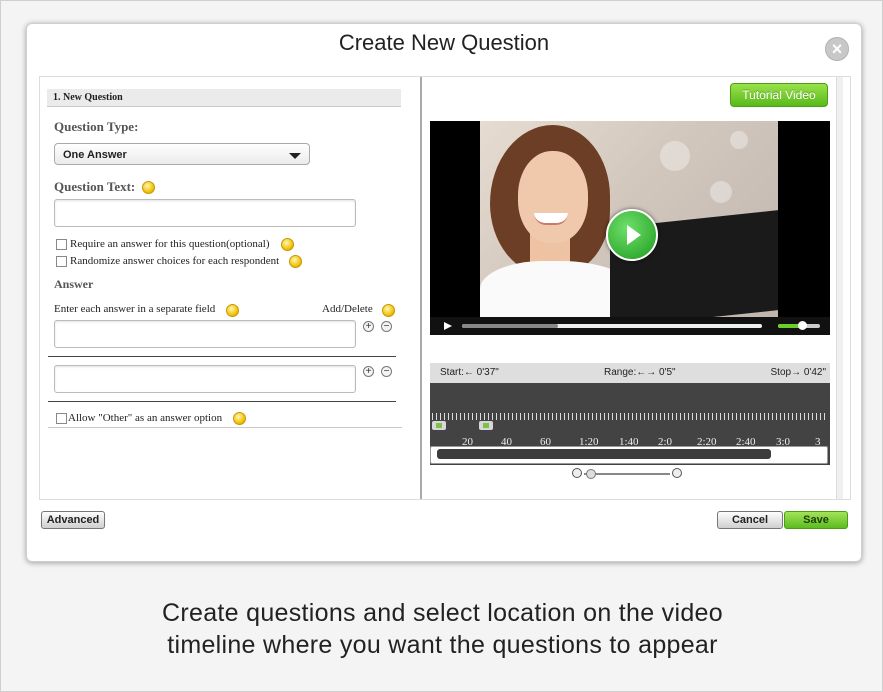 The height and width of the screenshot is (692, 883). Describe the element at coordinates (750, 520) in the screenshot. I see `cancel-button: Cancel` at that location.